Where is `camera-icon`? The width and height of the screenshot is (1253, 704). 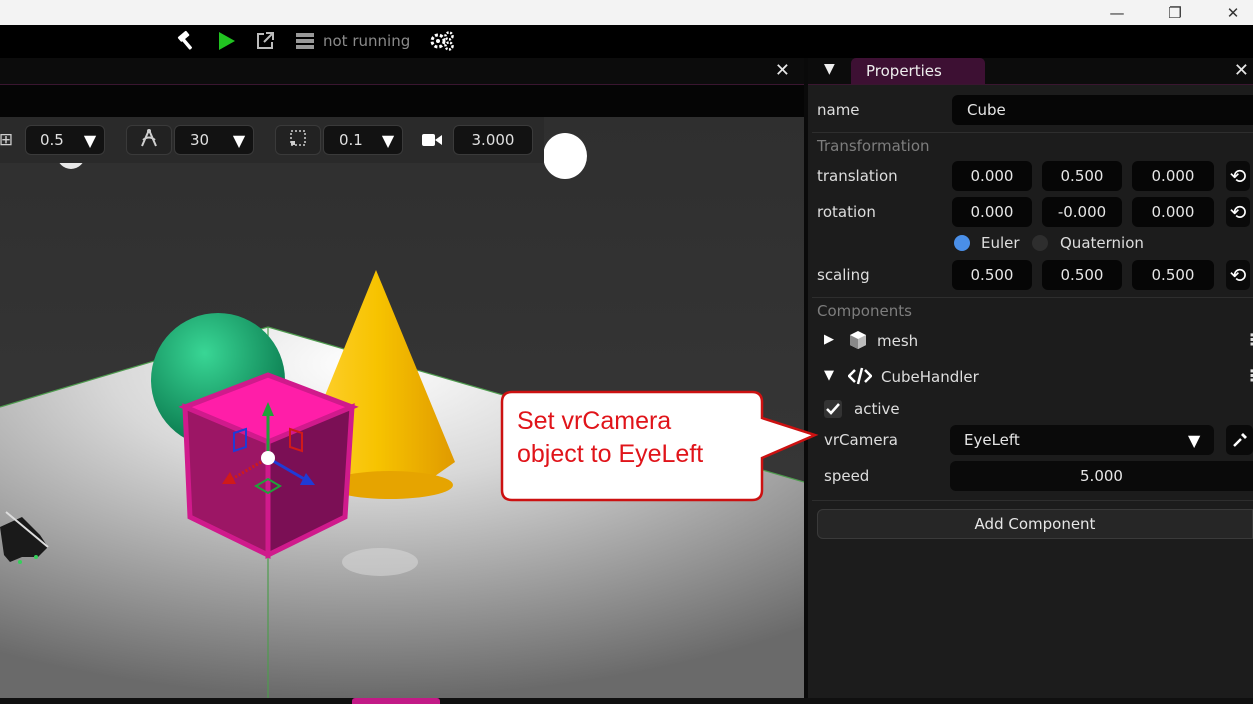 camera-icon is located at coordinates (432, 140).